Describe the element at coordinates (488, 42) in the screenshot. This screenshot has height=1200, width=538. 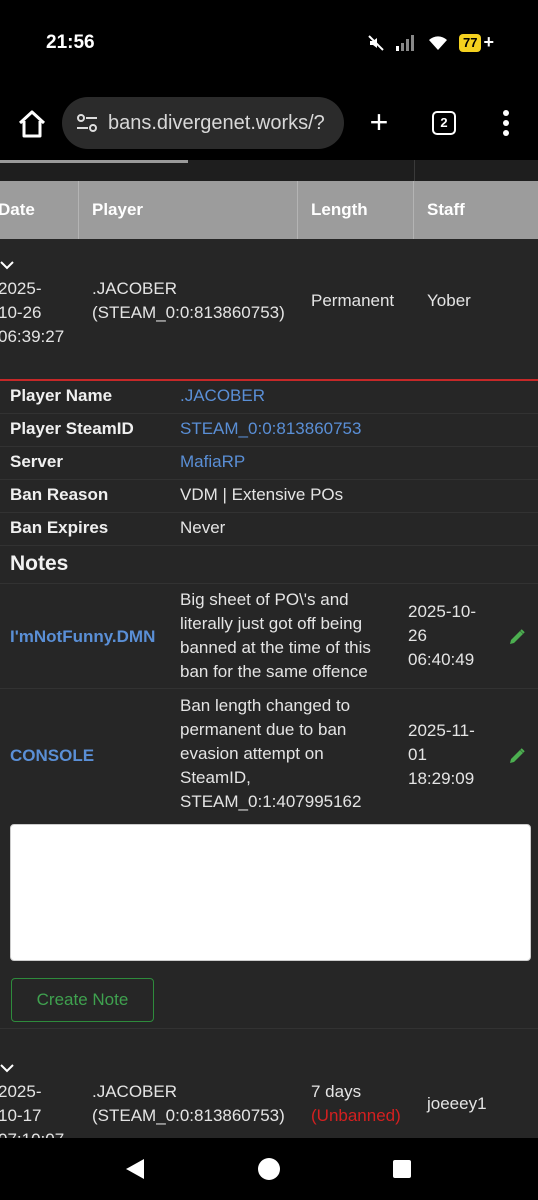
I see `charging-icon: +` at that location.